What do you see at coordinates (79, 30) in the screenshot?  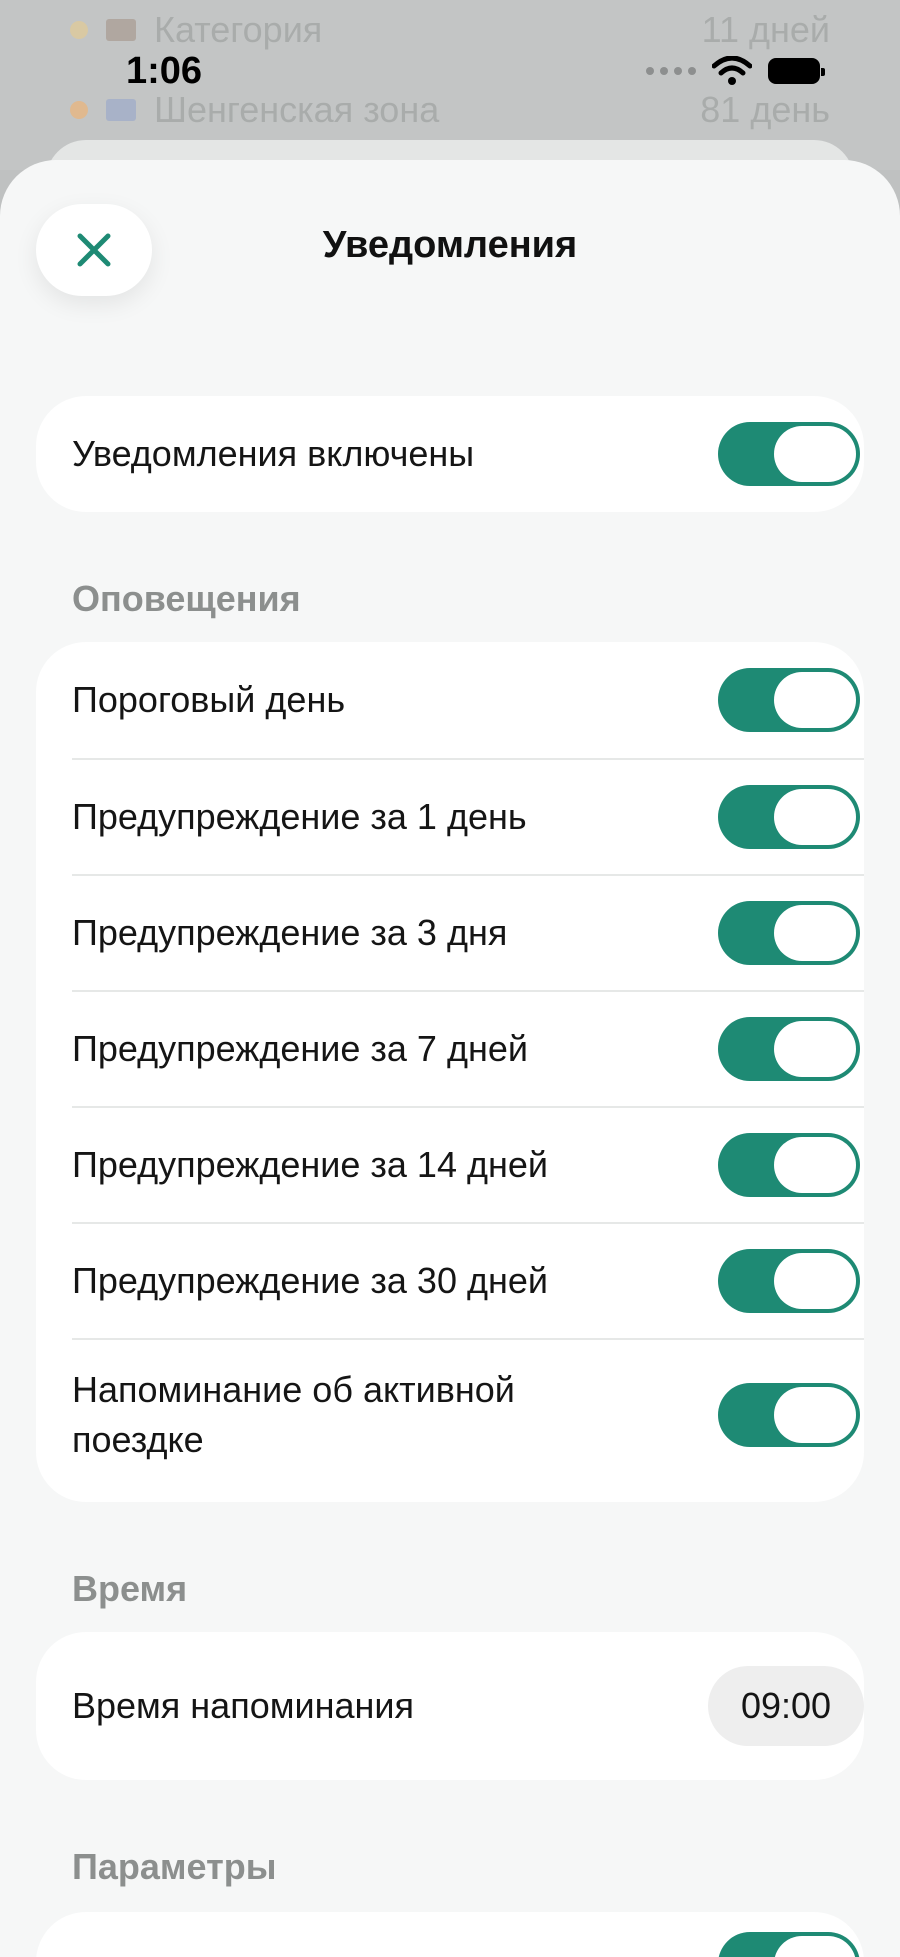 I see `dot-icon` at bounding box center [79, 30].